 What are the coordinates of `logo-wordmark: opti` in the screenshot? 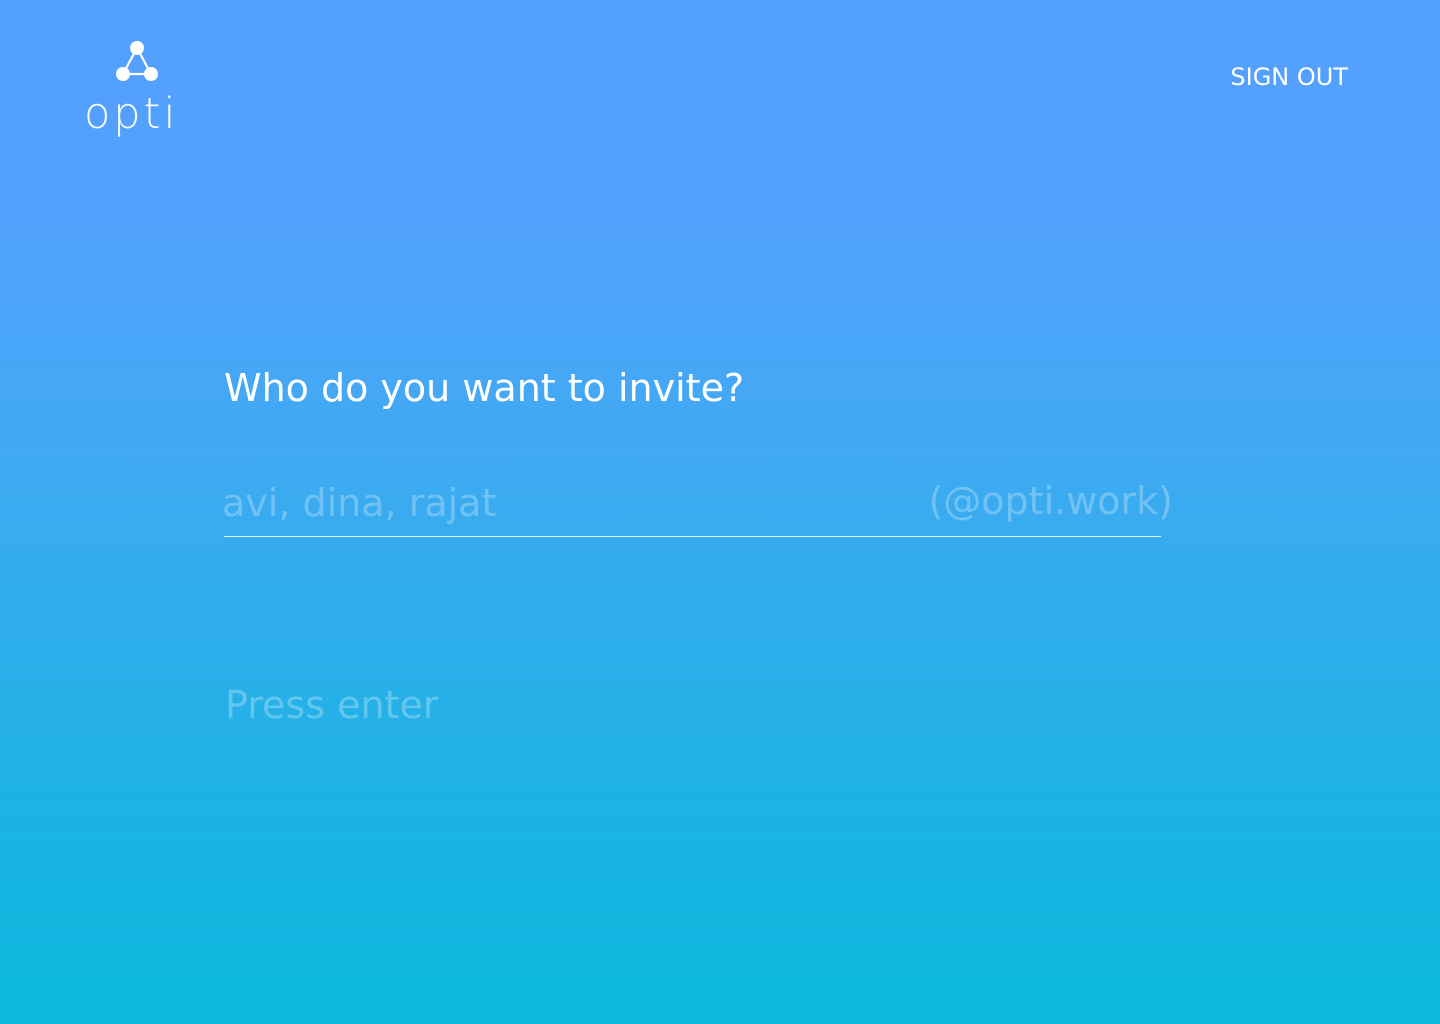 It's located at (131, 114).